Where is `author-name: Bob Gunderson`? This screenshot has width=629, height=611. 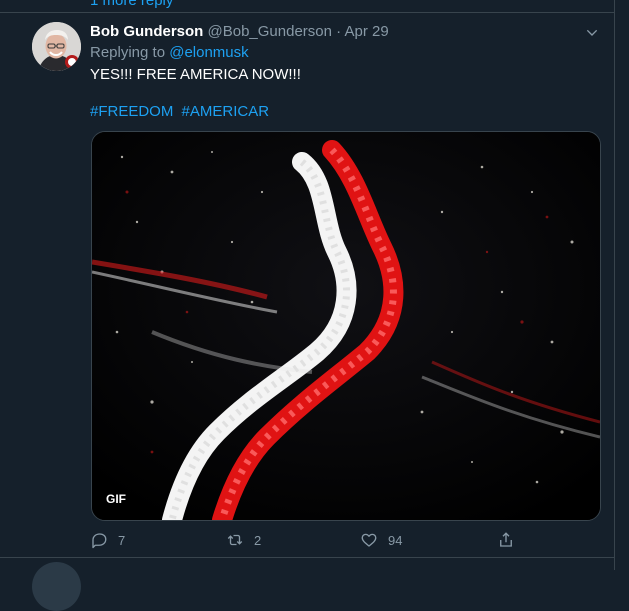
author-name: Bob Gunderson is located at coordinates (146, 31).